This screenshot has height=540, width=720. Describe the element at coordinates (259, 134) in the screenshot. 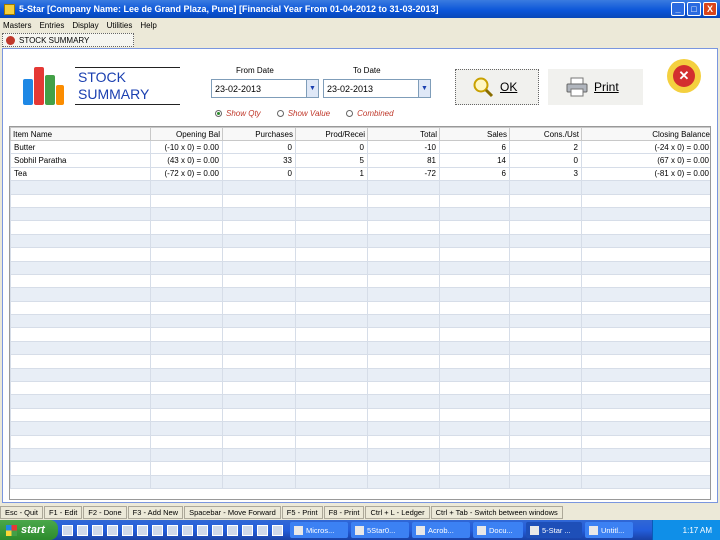

I see `col-purchases: Purchases` at that location.